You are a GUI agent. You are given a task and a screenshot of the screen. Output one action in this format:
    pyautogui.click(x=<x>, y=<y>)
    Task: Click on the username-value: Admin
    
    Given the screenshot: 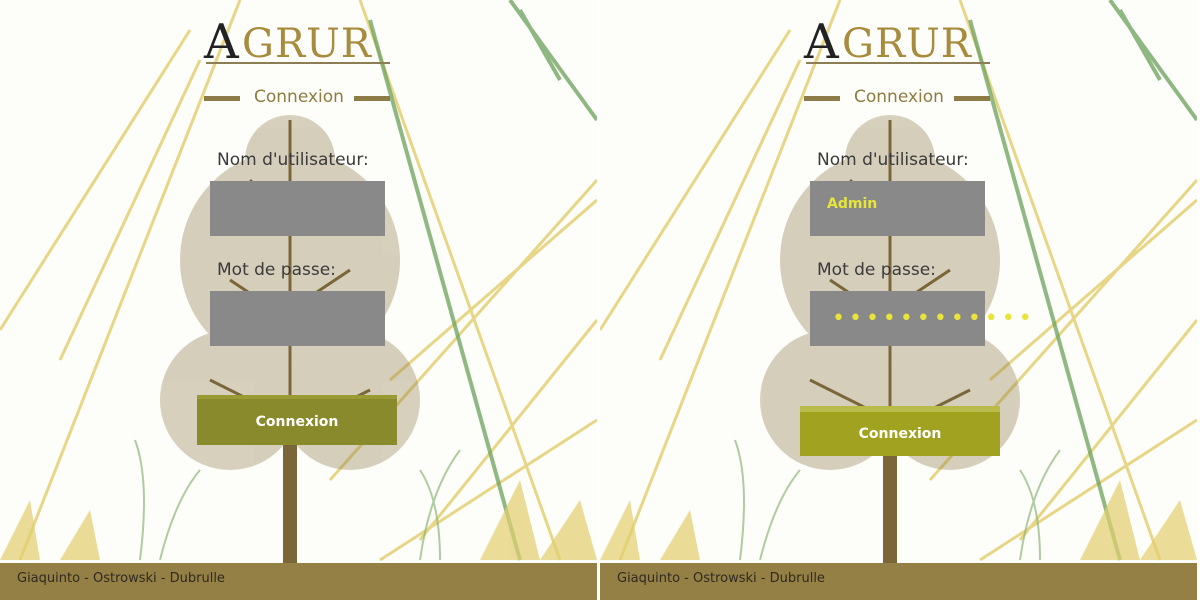 What is the action you would take?
    pyautogui.click(x=852, y=204)
    